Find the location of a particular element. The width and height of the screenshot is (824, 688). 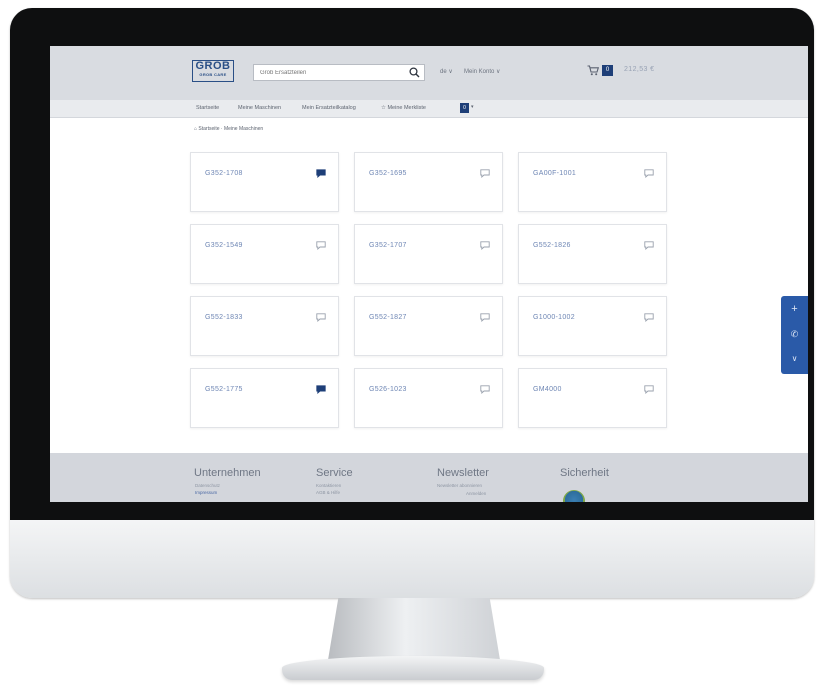

monitor-chin is located at coordinates (412, 559).